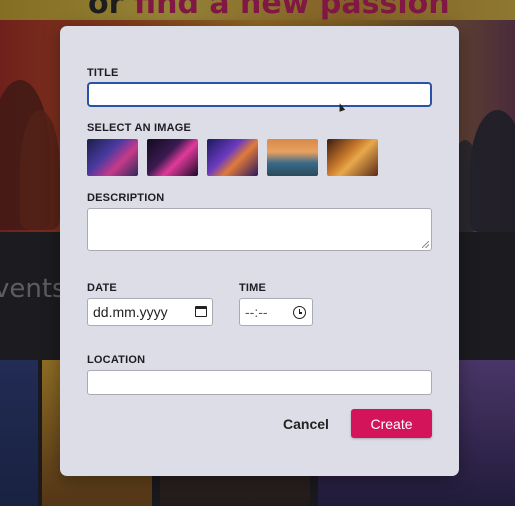 The image size is (515, 506). What do you see at coordinates (103, 73) in the screenshot?
I see `title-label: TITLE` at bounding box center [103, 73].